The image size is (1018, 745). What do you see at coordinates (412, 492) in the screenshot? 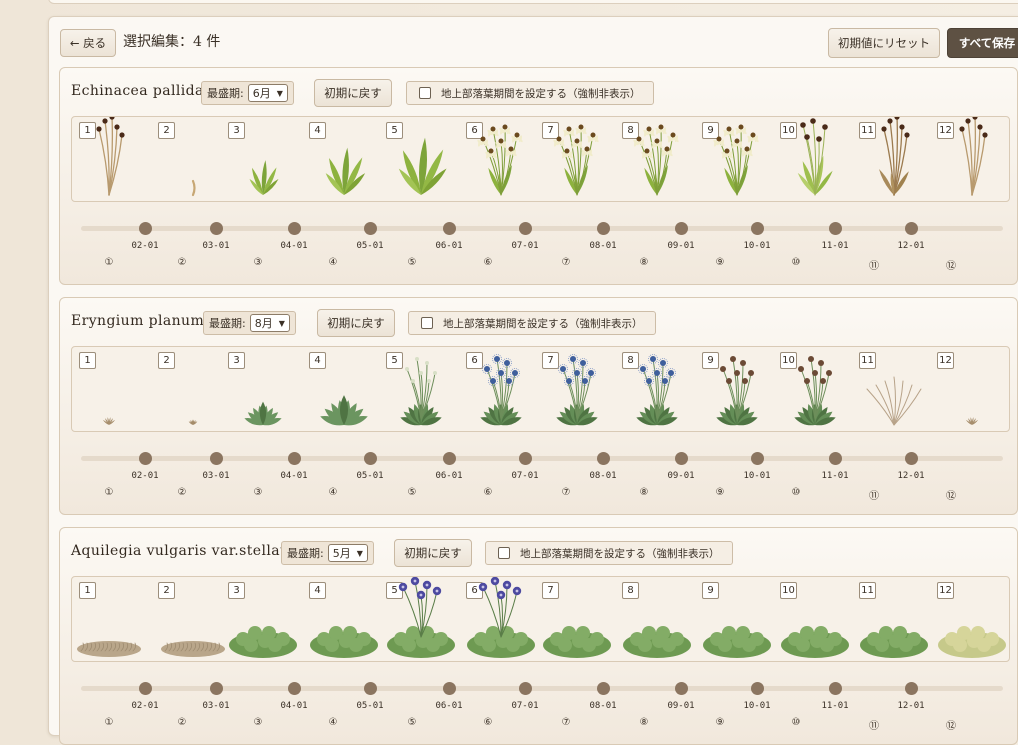
I see `timeline-month-index: ⑤` at bounding box center [412, 492].